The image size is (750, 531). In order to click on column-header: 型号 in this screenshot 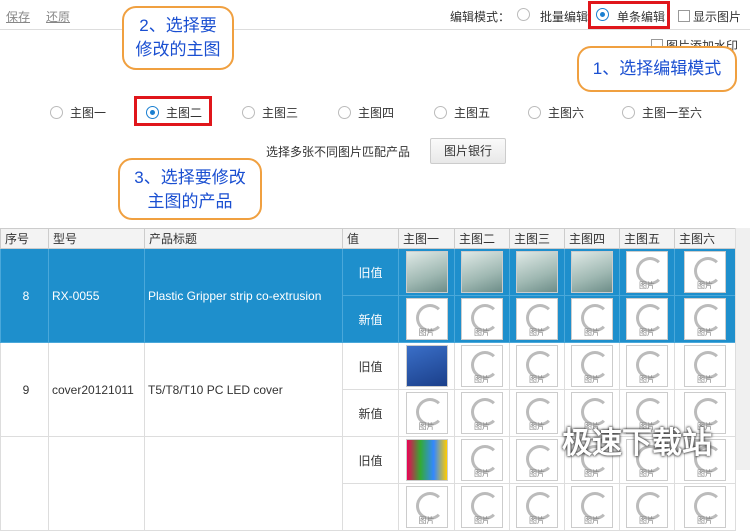, I will do `click(96, 238)`.